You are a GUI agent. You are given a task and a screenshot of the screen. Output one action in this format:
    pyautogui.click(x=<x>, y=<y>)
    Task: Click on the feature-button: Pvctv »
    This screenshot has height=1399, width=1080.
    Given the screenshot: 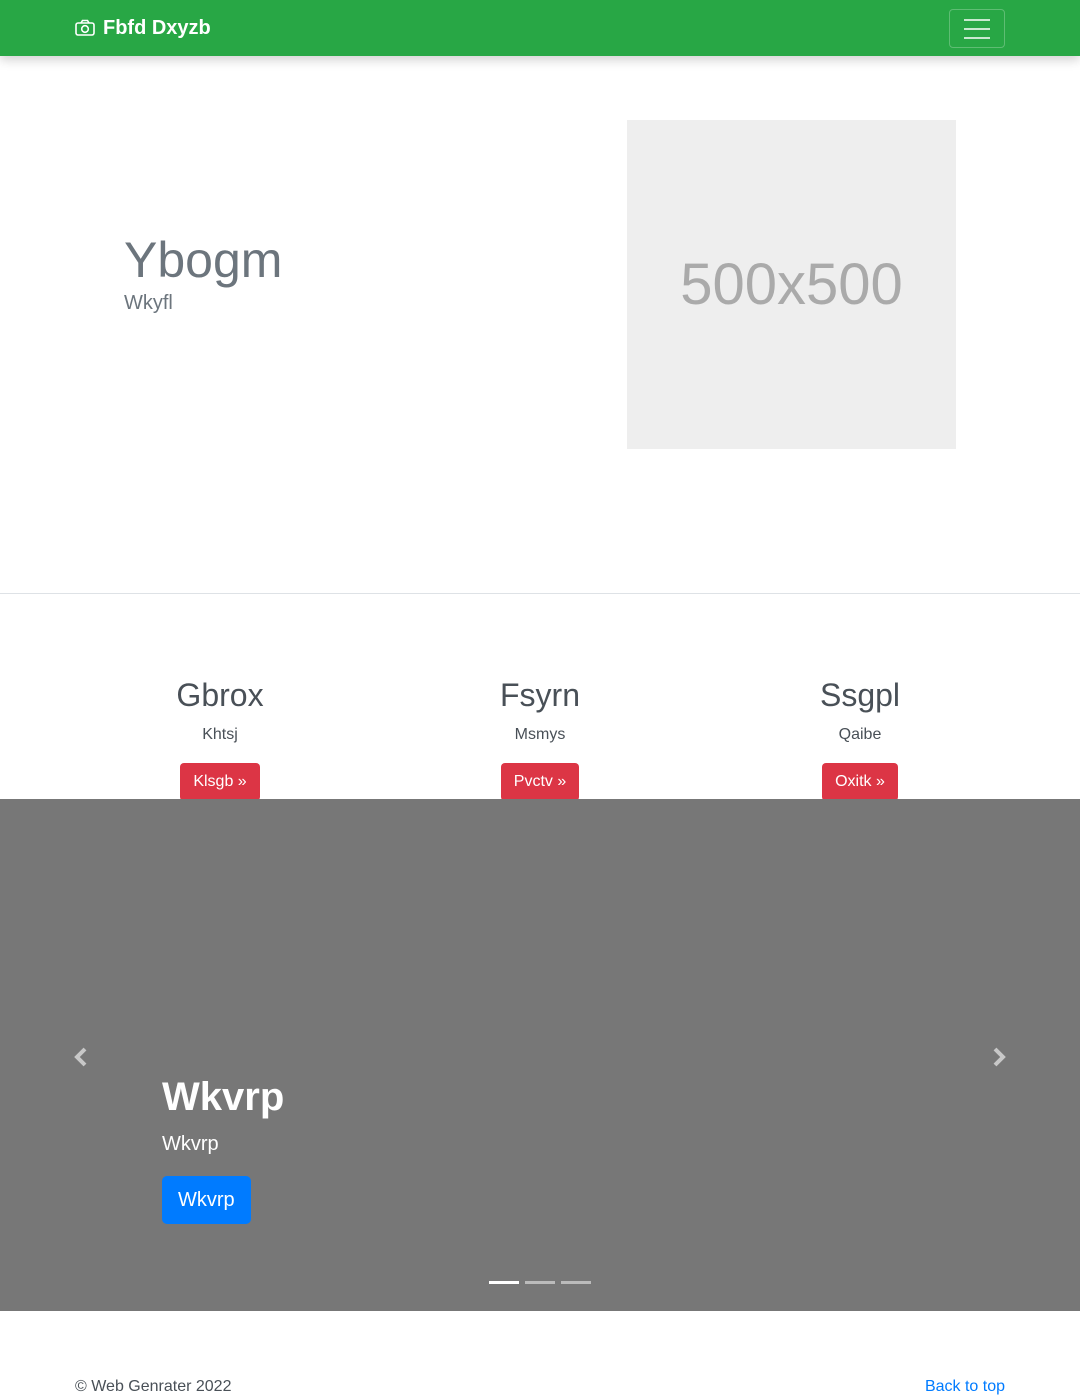 What is the action you would take?
    pyautogui.click(x=540, y=782)
    